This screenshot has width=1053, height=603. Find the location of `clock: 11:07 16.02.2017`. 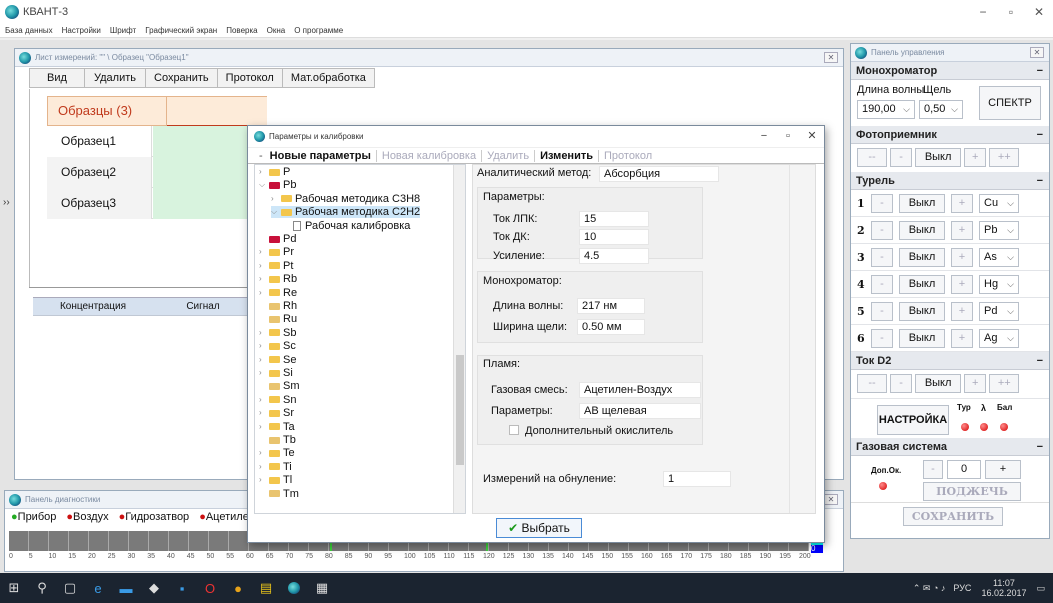

clock: 11:07 16.02.2017 is located at coordinates (1003, 588).